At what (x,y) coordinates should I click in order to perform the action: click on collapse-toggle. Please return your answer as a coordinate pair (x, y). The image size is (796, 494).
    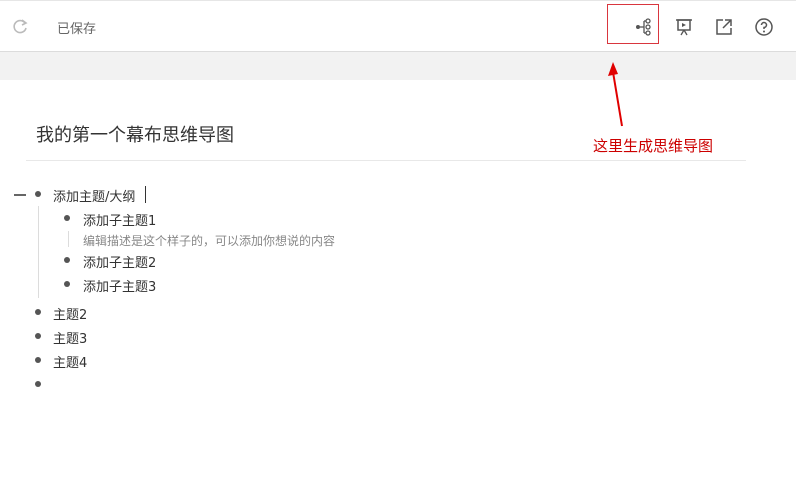
    Looking at the image, I should click on (20, 195).